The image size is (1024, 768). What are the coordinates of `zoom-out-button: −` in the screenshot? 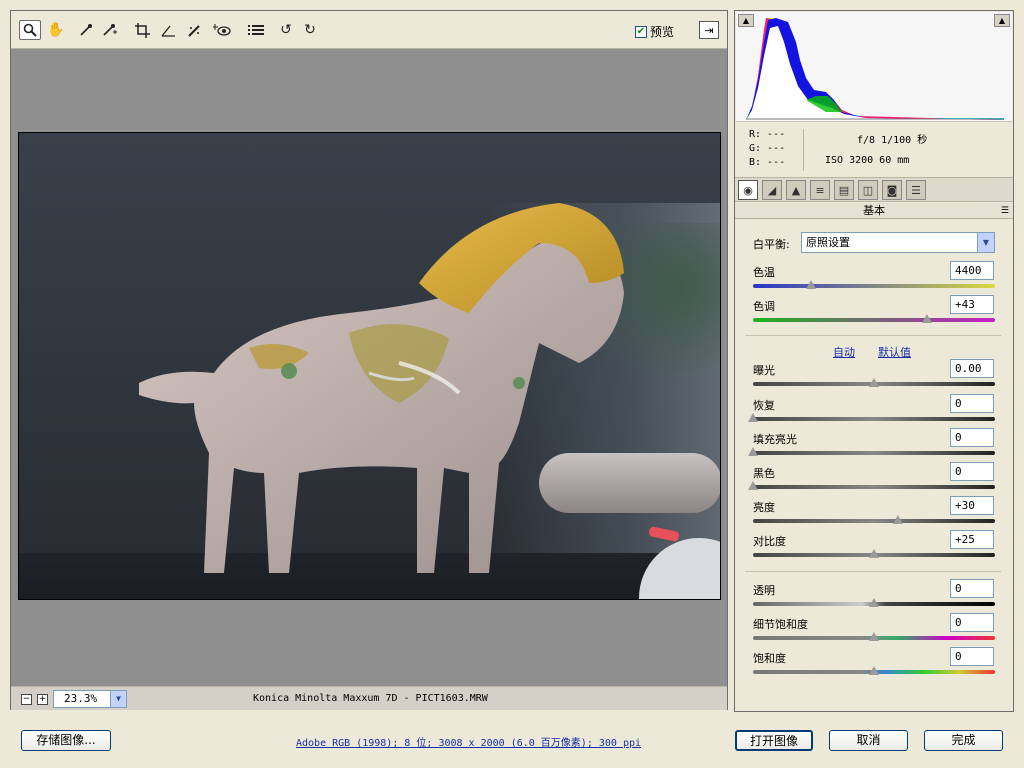 It's located at (26, 699).